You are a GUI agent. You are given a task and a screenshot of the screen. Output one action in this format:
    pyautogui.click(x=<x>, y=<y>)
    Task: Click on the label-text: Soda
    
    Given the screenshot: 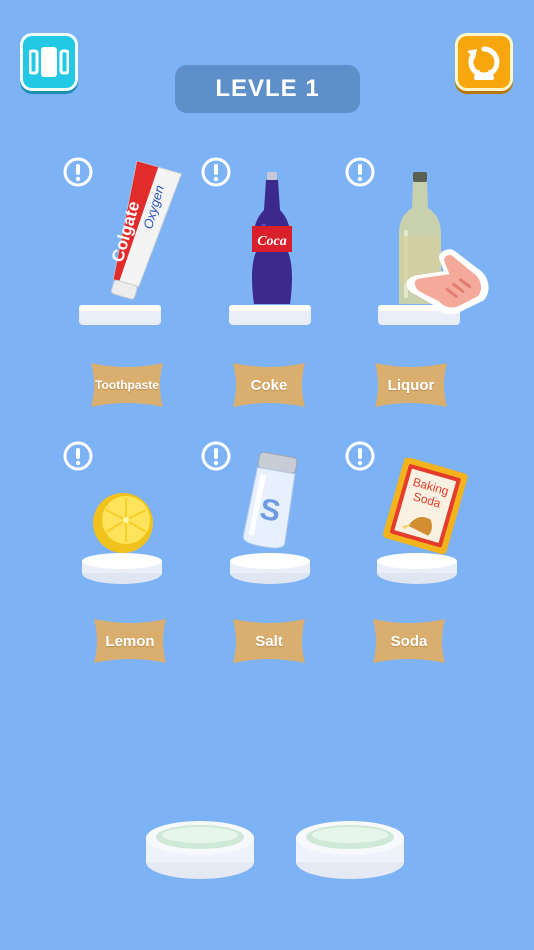 What is the action you would take?
    pyautogui.click(x=409, y=641)
    